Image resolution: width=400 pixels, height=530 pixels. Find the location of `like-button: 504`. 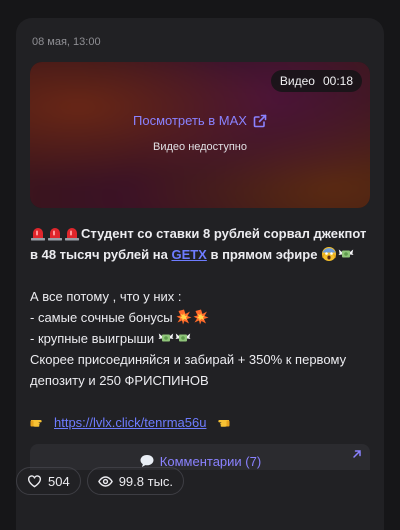

like-button: 504 is located at coordinates (48, 481).